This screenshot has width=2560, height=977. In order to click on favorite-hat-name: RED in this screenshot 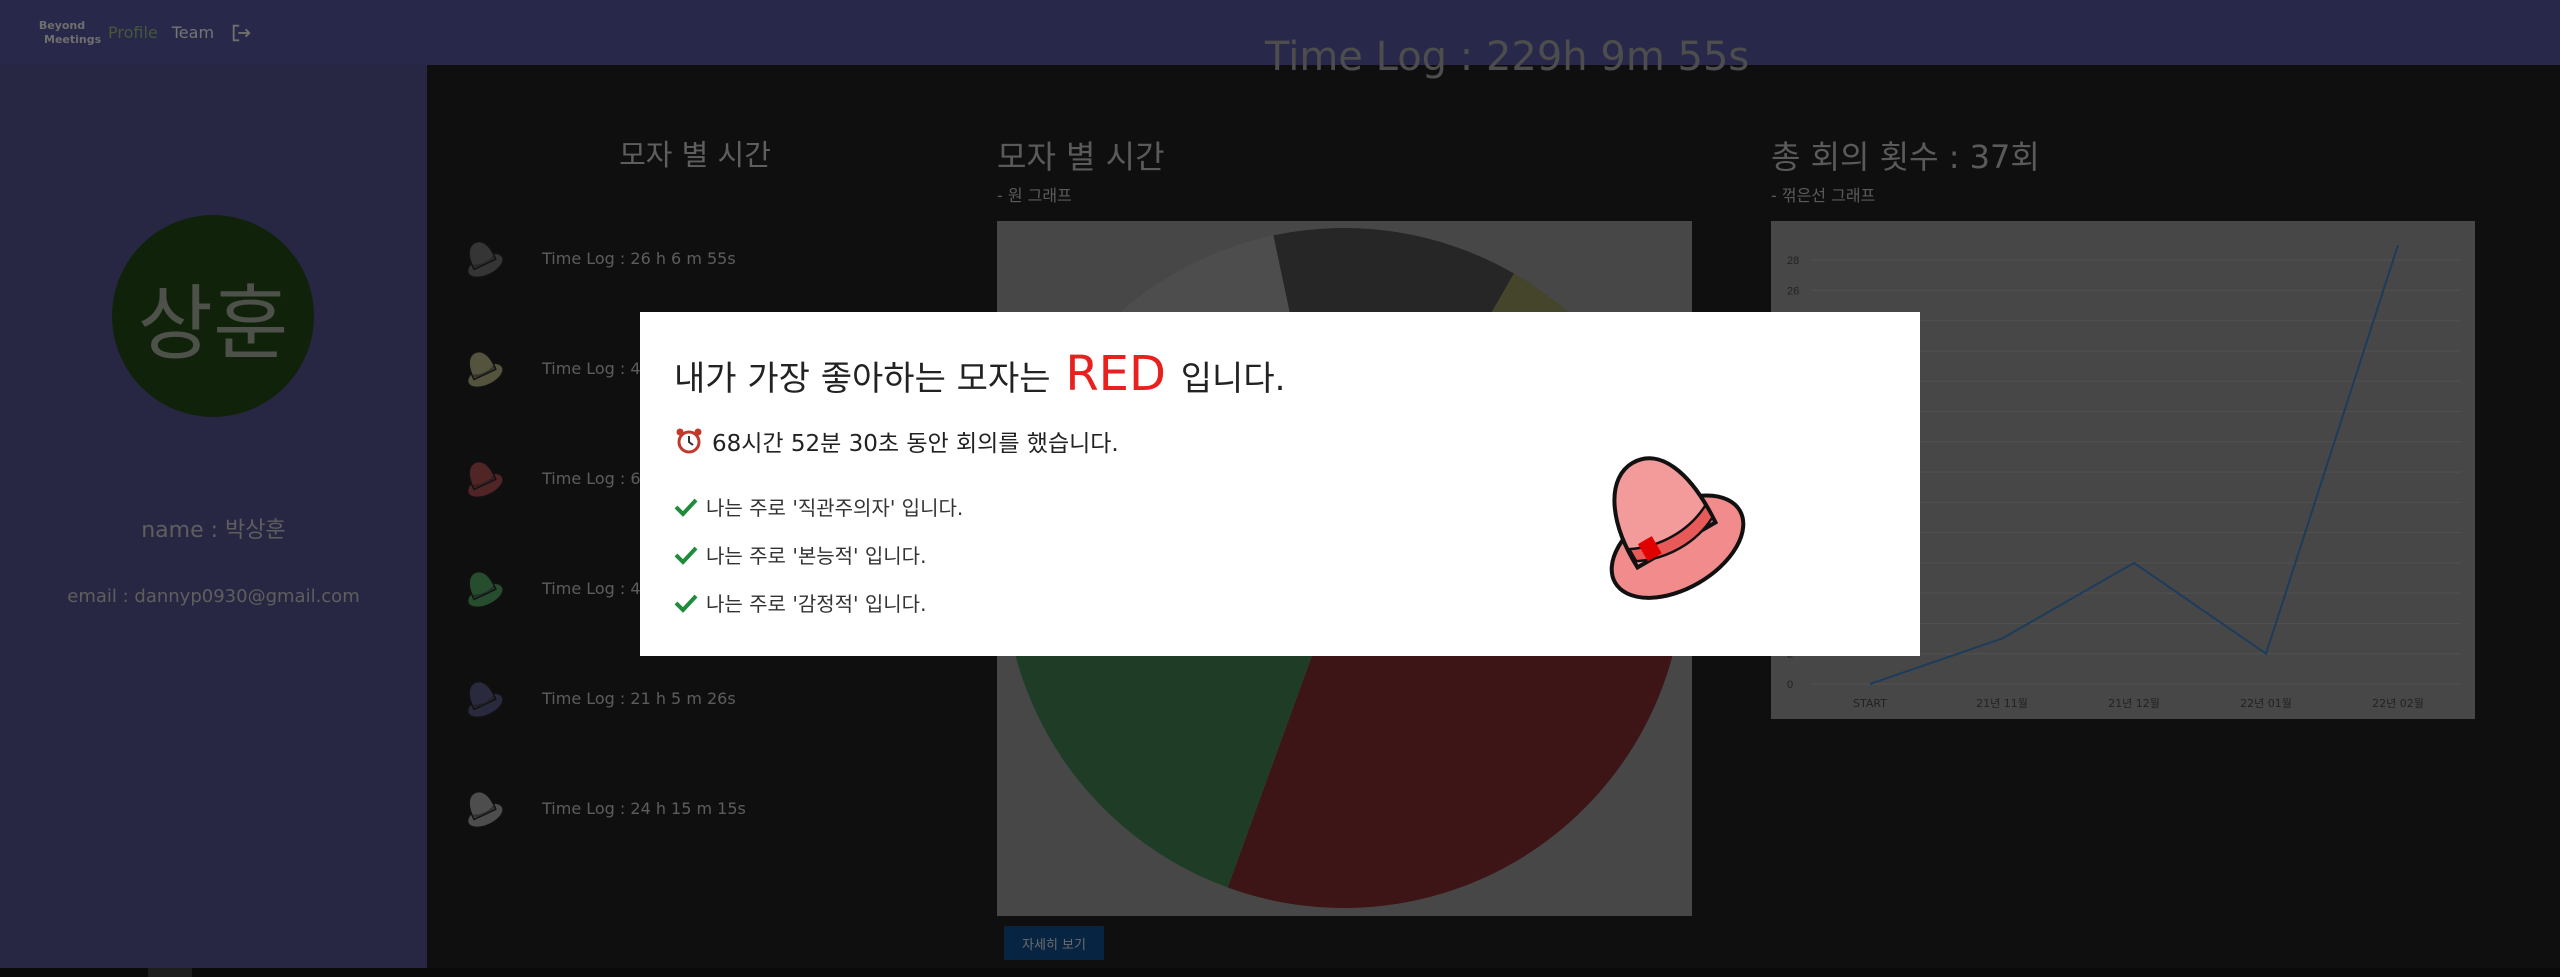, I will do `click(1115, 374)`.